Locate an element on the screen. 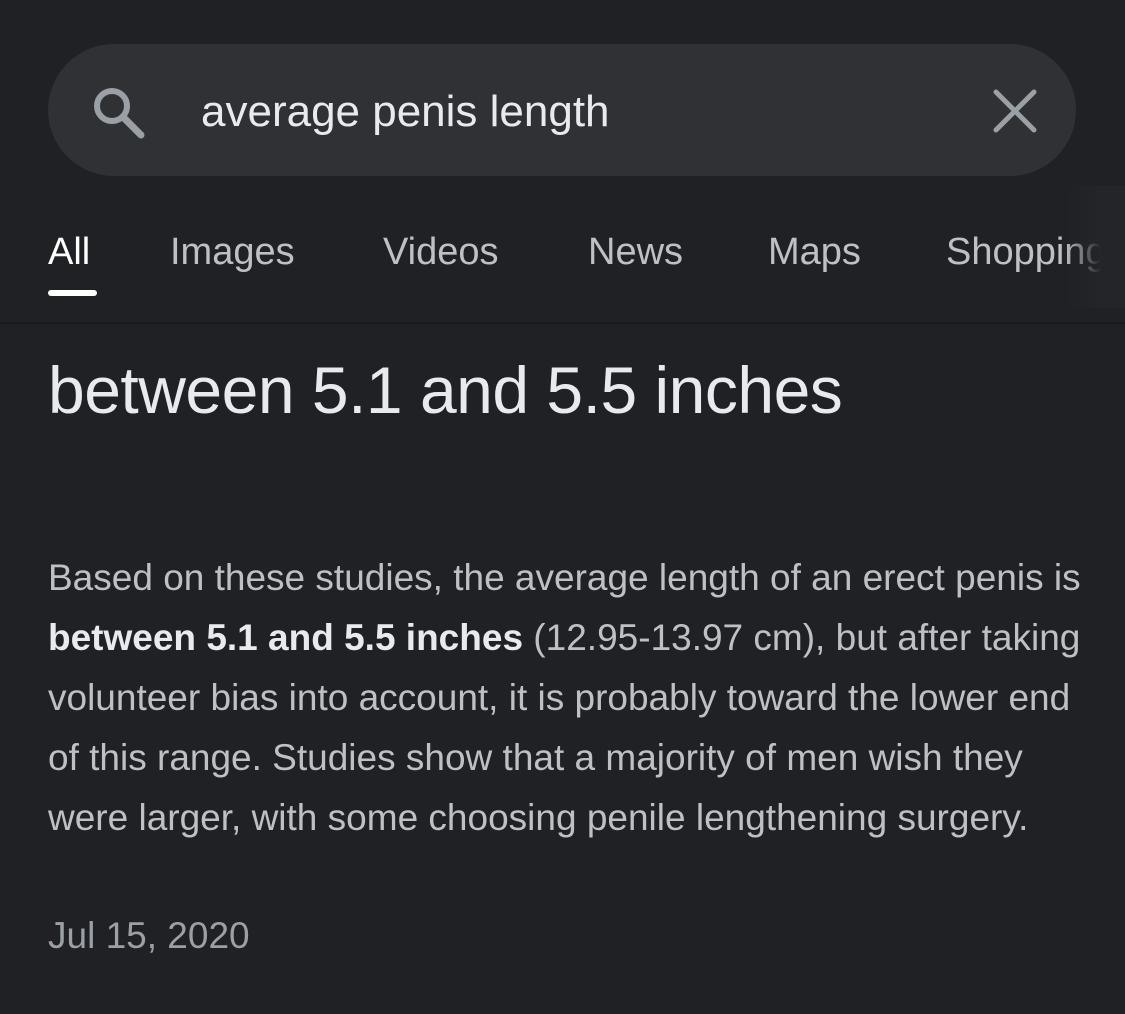 This screenshot has height=1014, width=1125. tab-news: News is located at coordinates (635, 252).